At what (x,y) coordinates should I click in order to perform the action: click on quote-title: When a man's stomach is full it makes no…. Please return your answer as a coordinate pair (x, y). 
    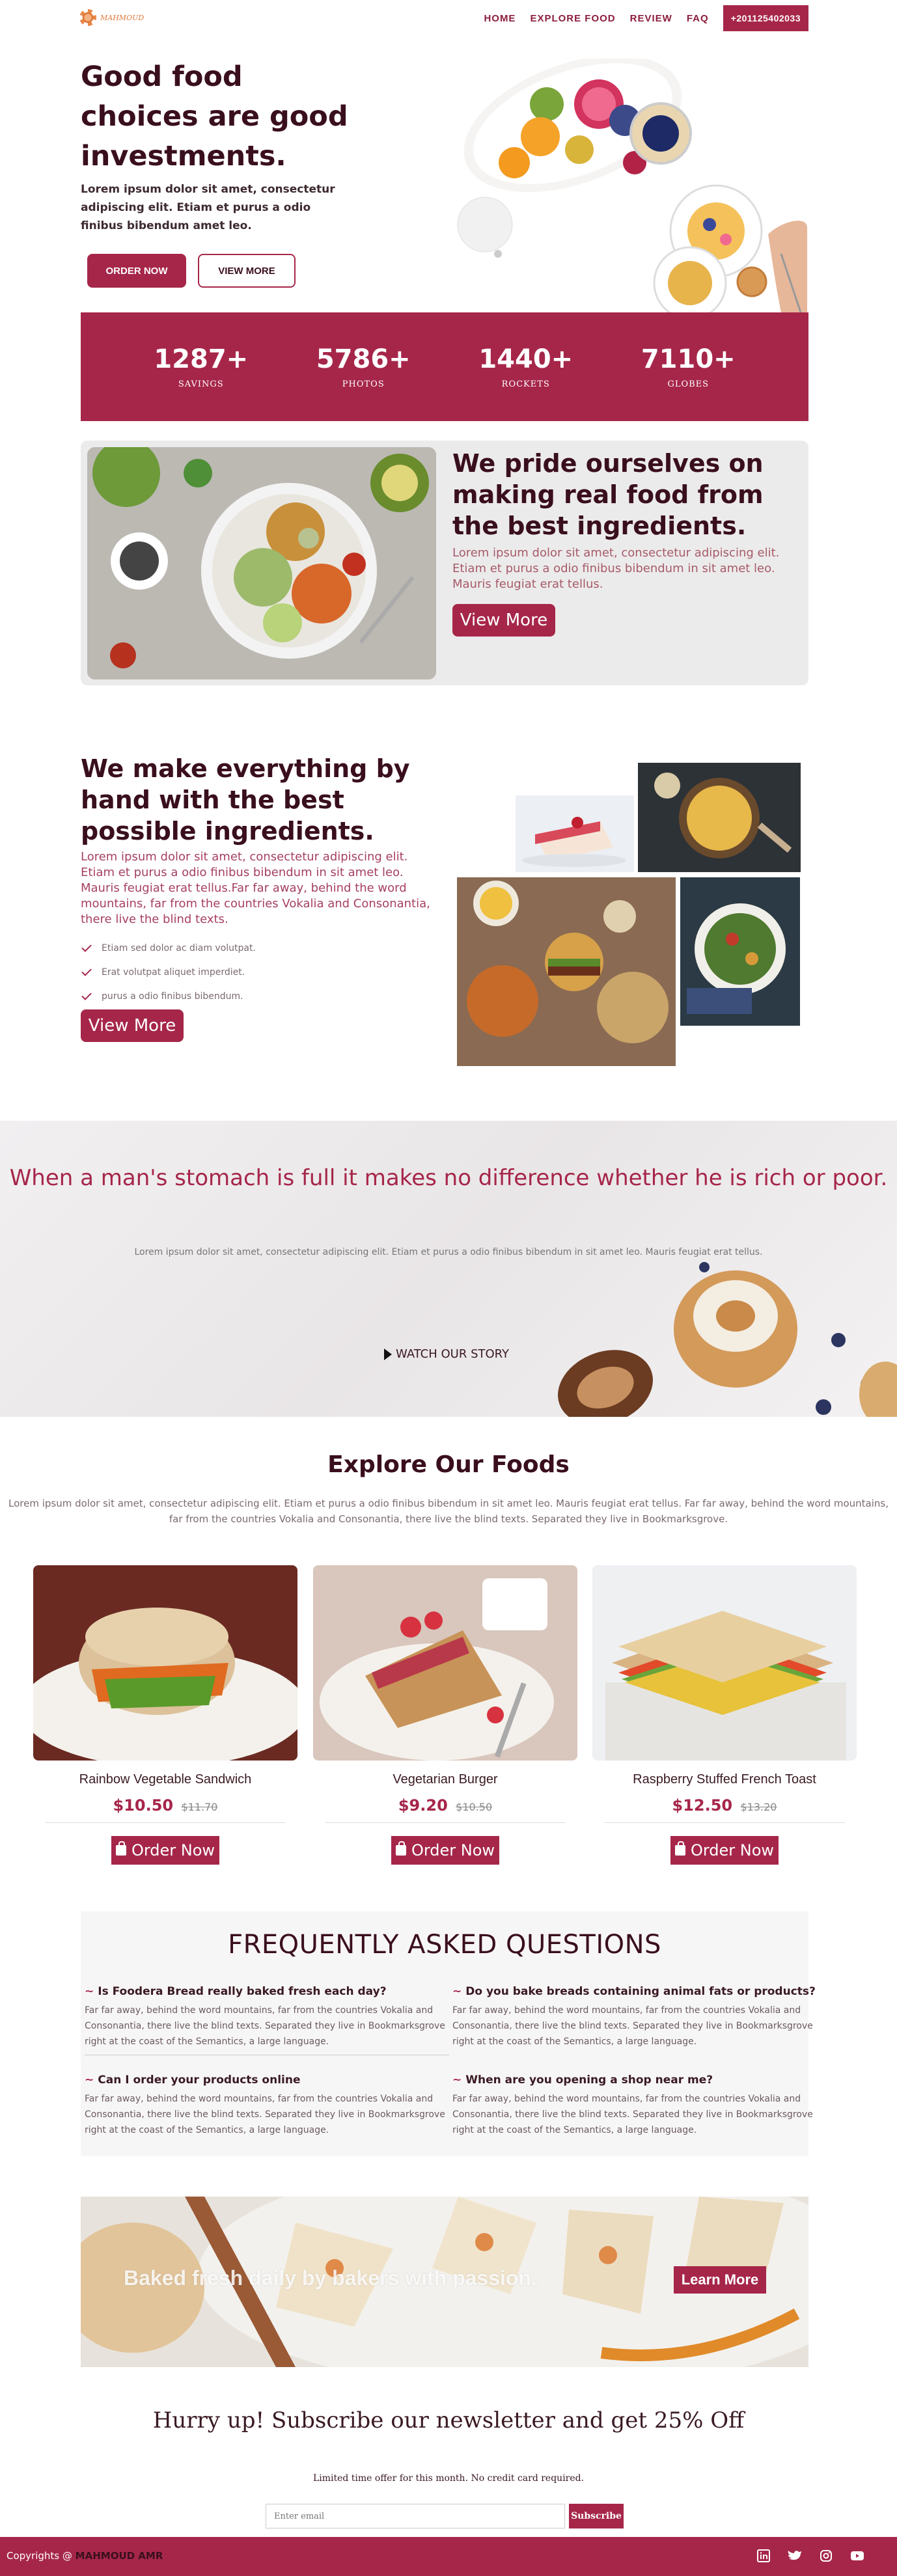
    Looking at the image, I should click on (448, 1178).